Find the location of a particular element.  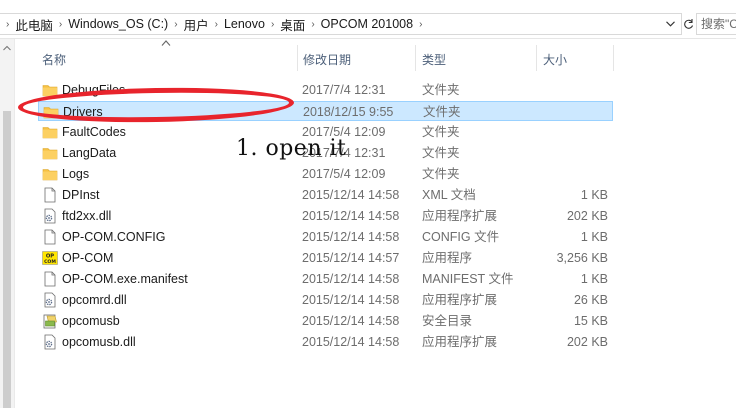

file-row: Logs 2017/5/4 12:09 文件夹 is located at coordinates (325, 174).